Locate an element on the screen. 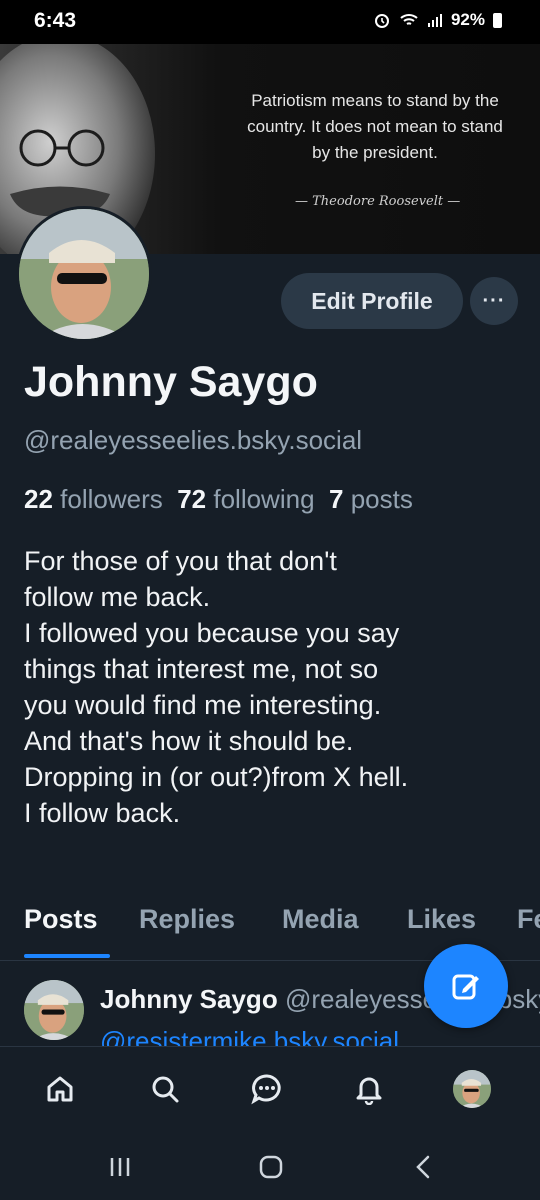  following-link: 72 following is located at coordinates (245, 499).